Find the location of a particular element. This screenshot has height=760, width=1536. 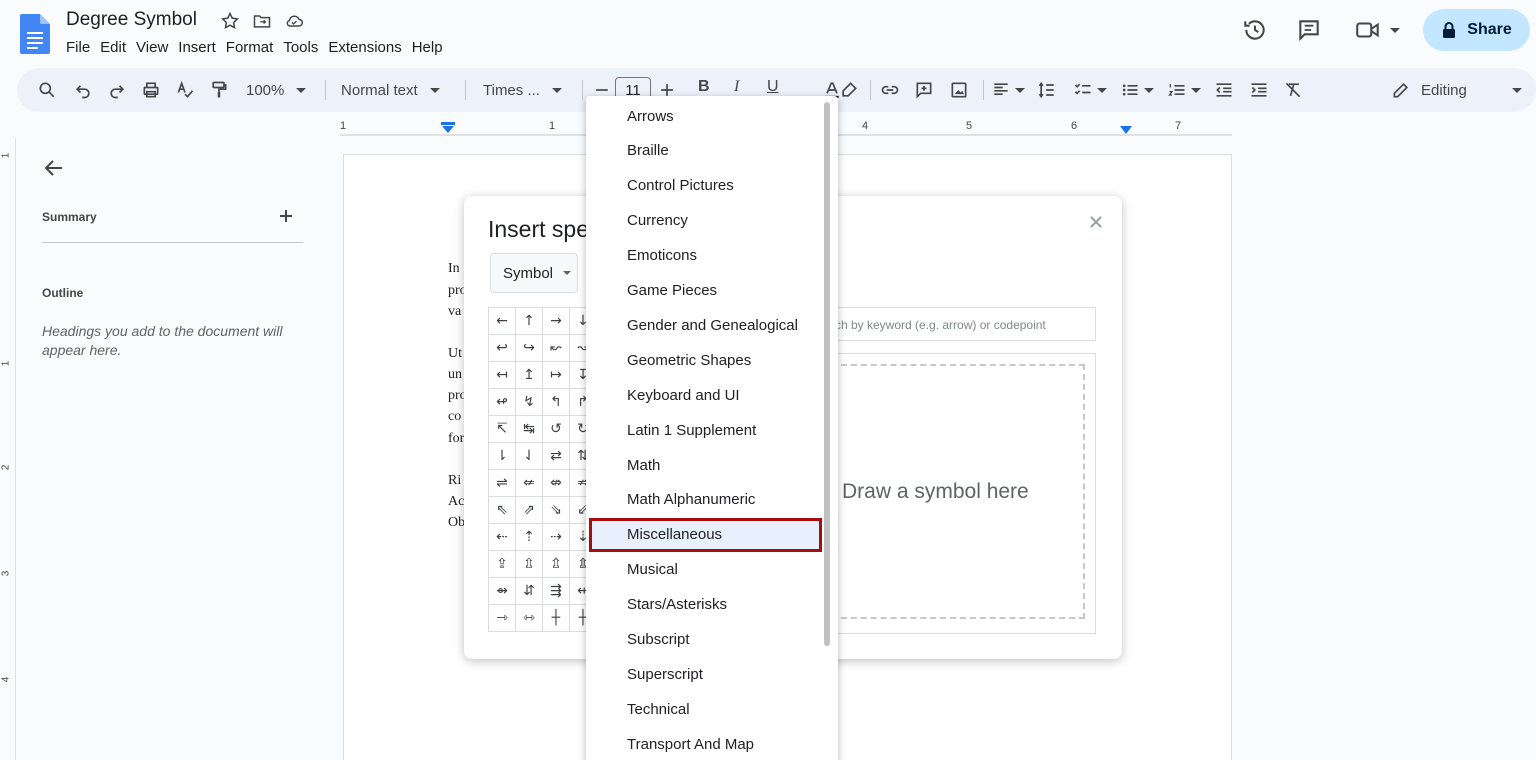

menu-item-control-pictures: Control Pictures is located at coordinates (704, 186).